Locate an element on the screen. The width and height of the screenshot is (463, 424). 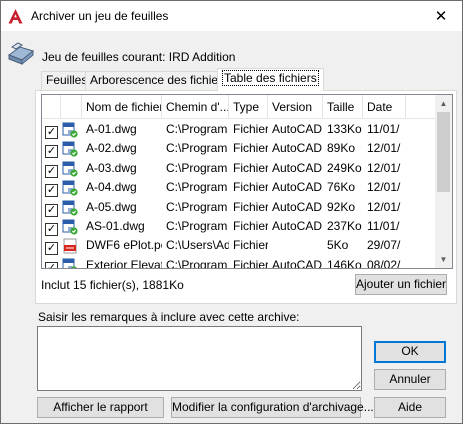
close-button: ✕ is located at coordinates (441, 16).